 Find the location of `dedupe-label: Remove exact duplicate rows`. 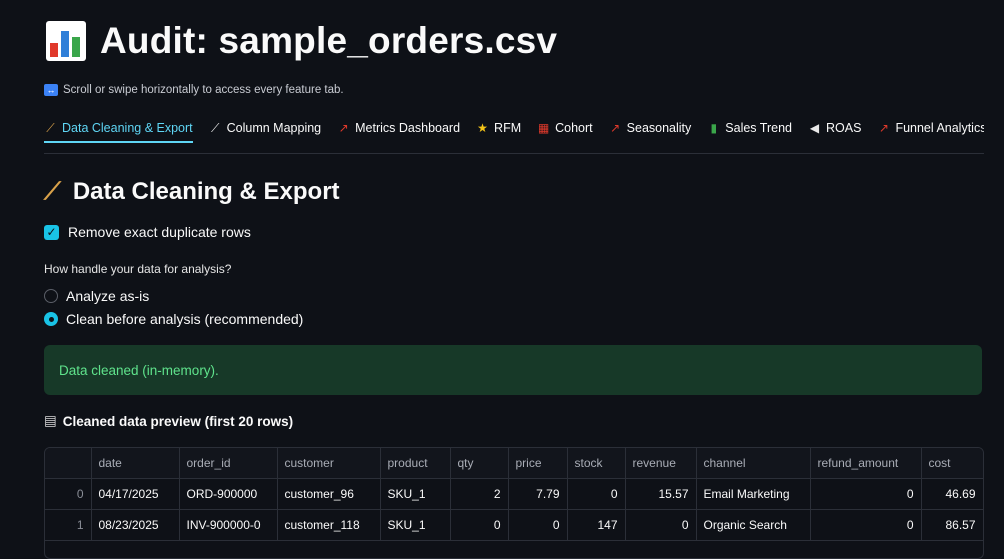

dedupe-label: Remove exact duplicate rows is located at coordinates (159, 232).